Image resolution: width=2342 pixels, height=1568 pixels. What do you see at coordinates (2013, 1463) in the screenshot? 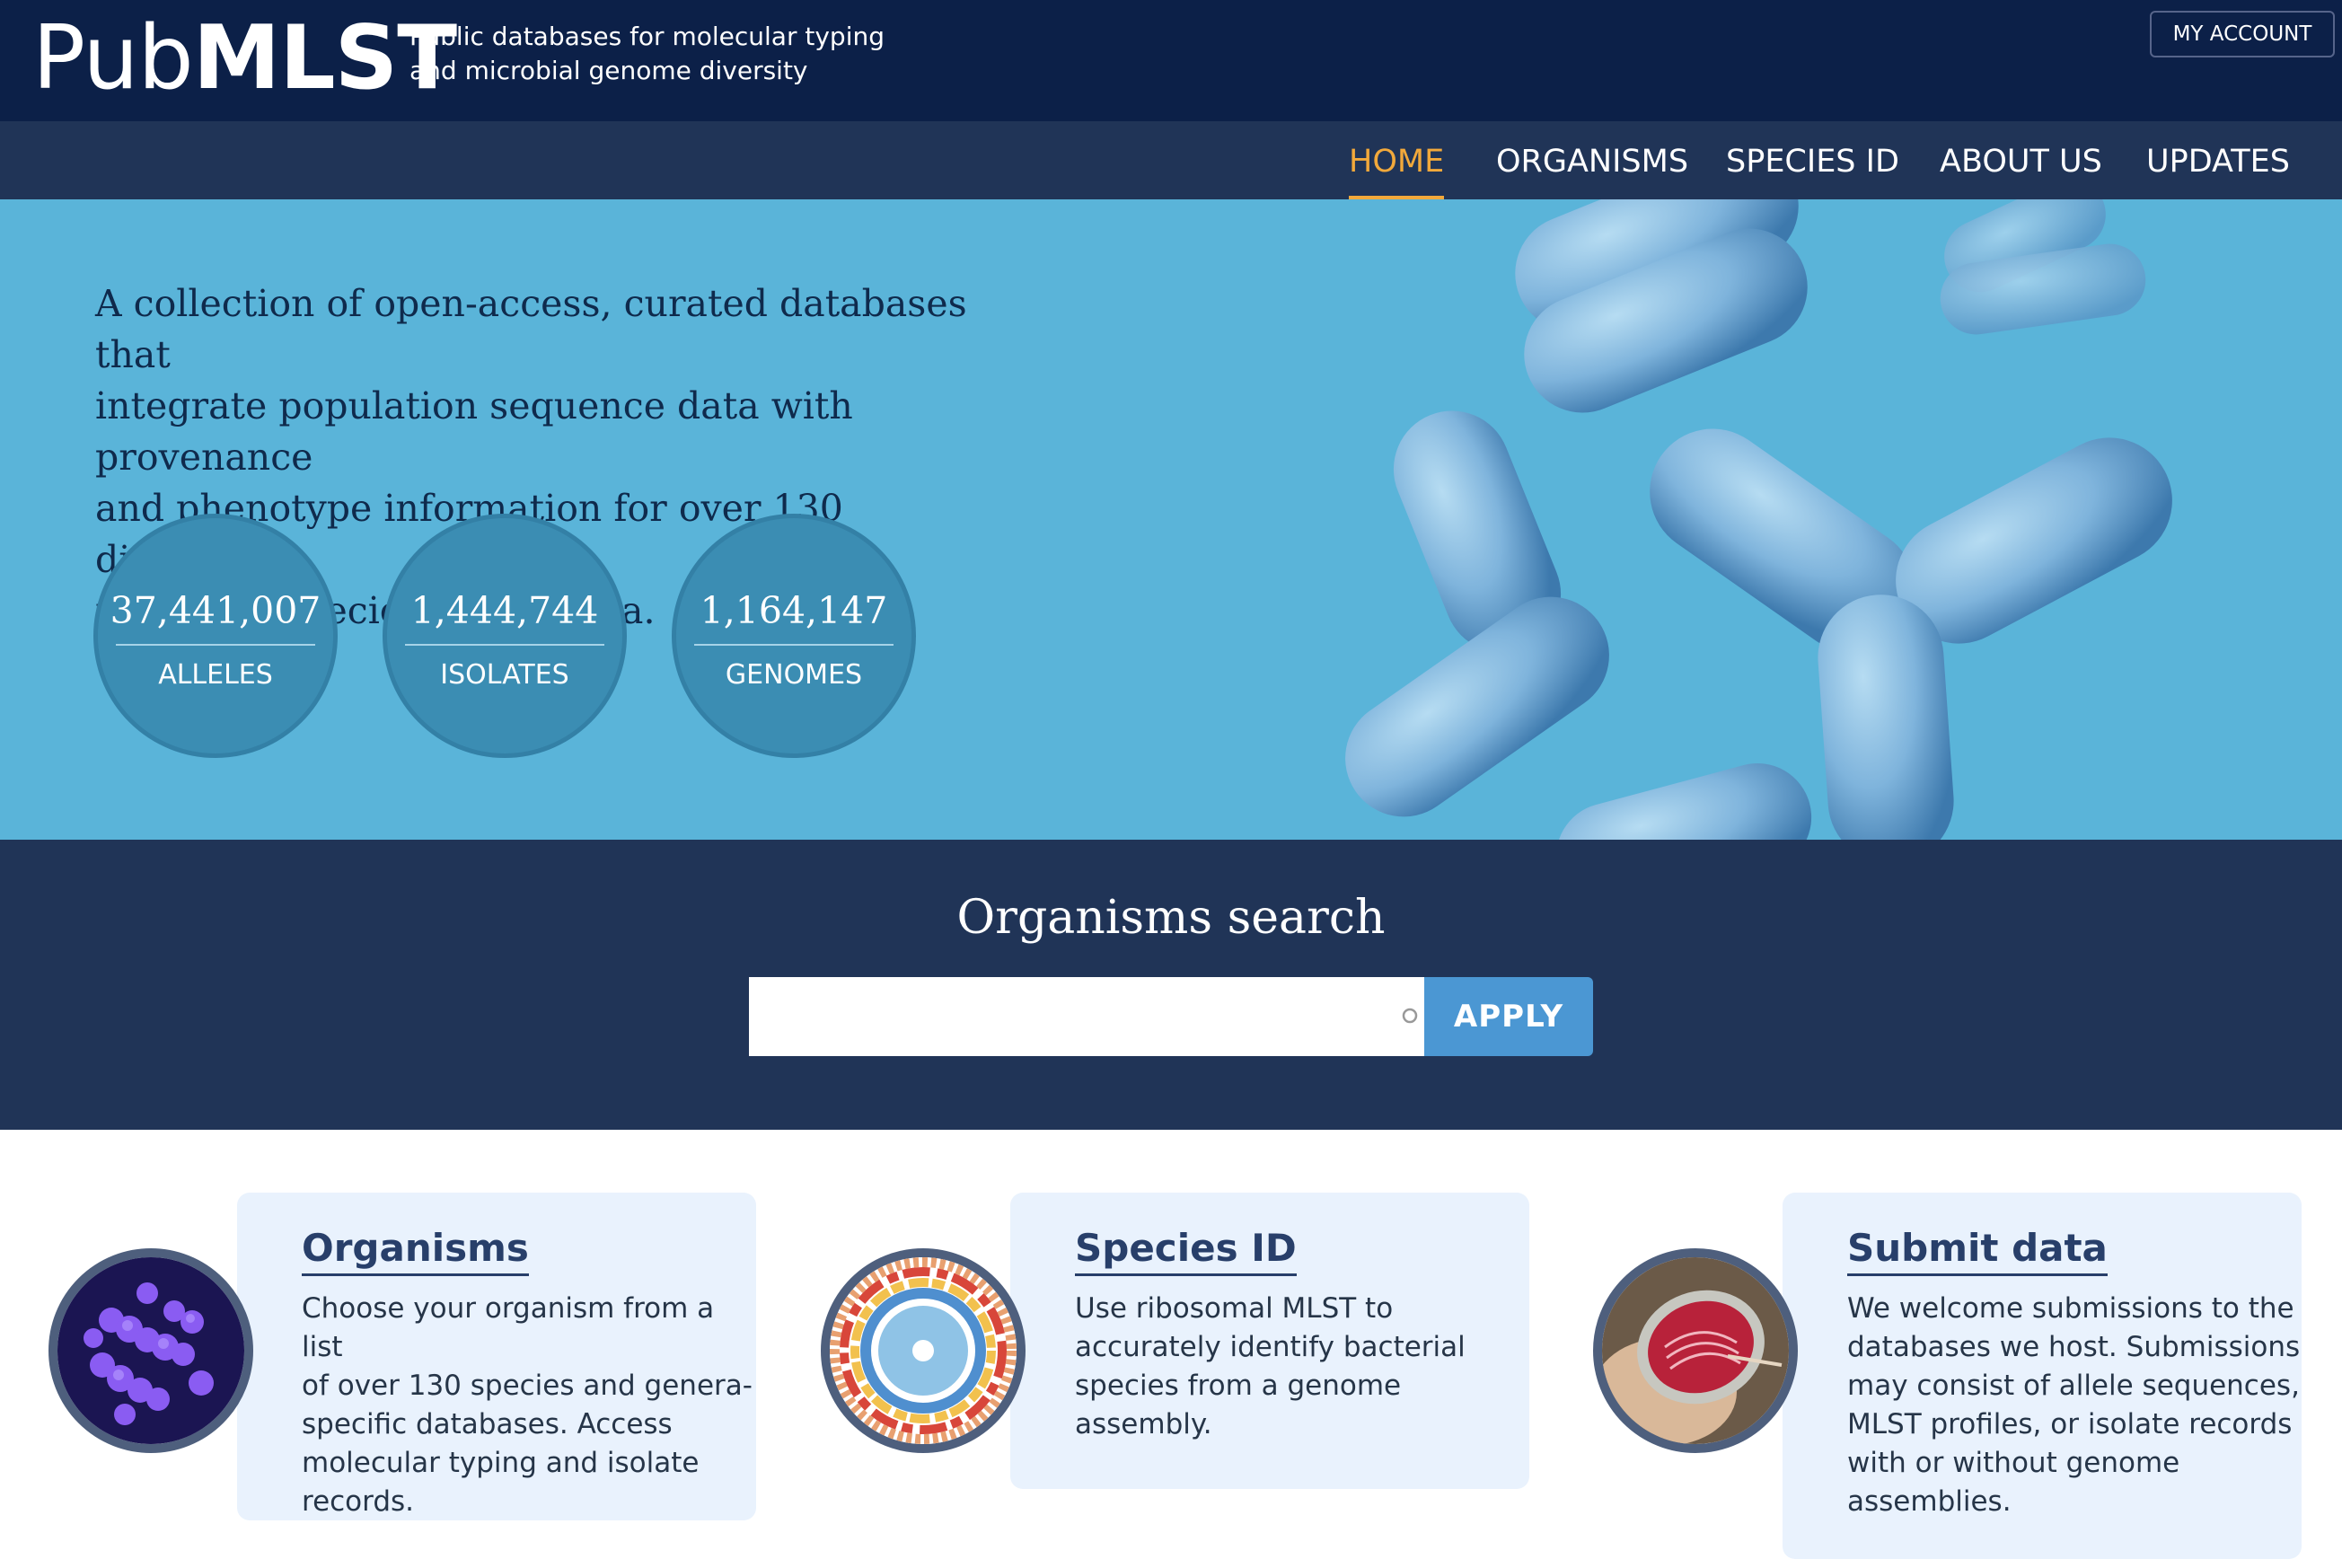
I see `card-text-line: with or without genome` at bounding box center [2013, 1463].